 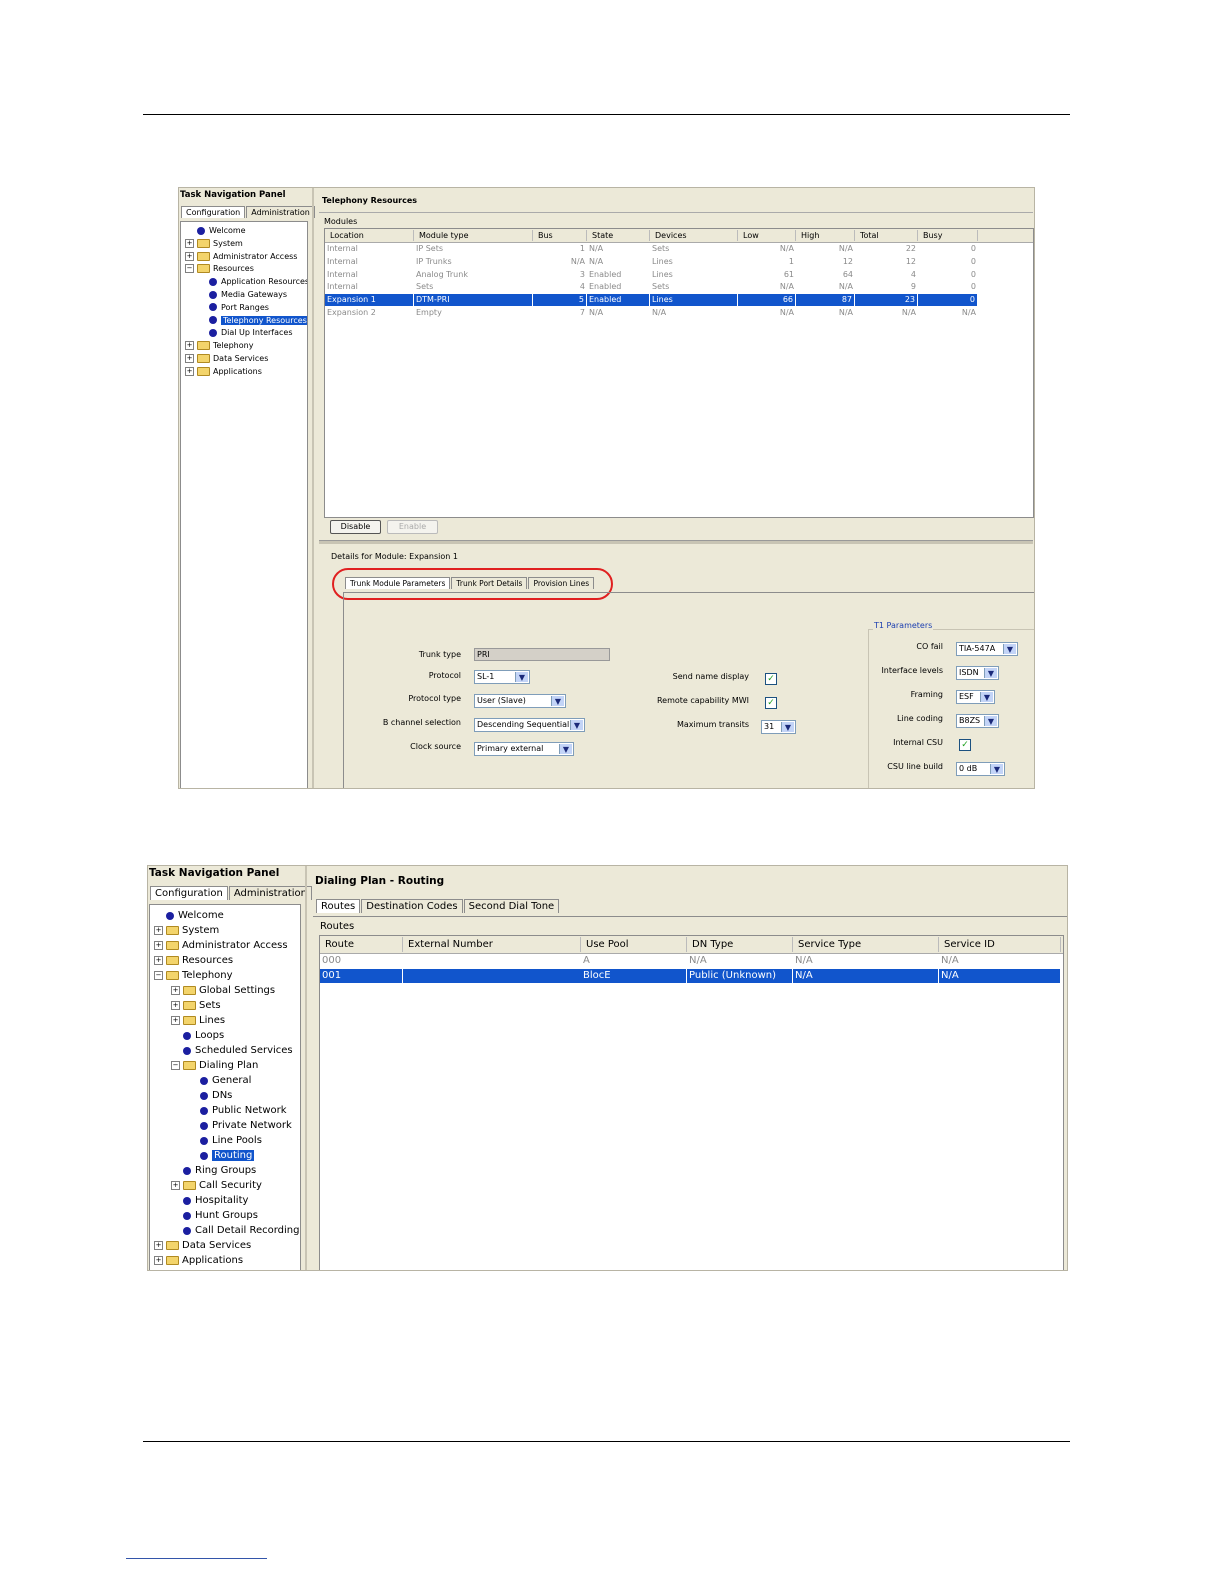 I want to click on column-header-external-number: External Number, so click(x=492, y=944).